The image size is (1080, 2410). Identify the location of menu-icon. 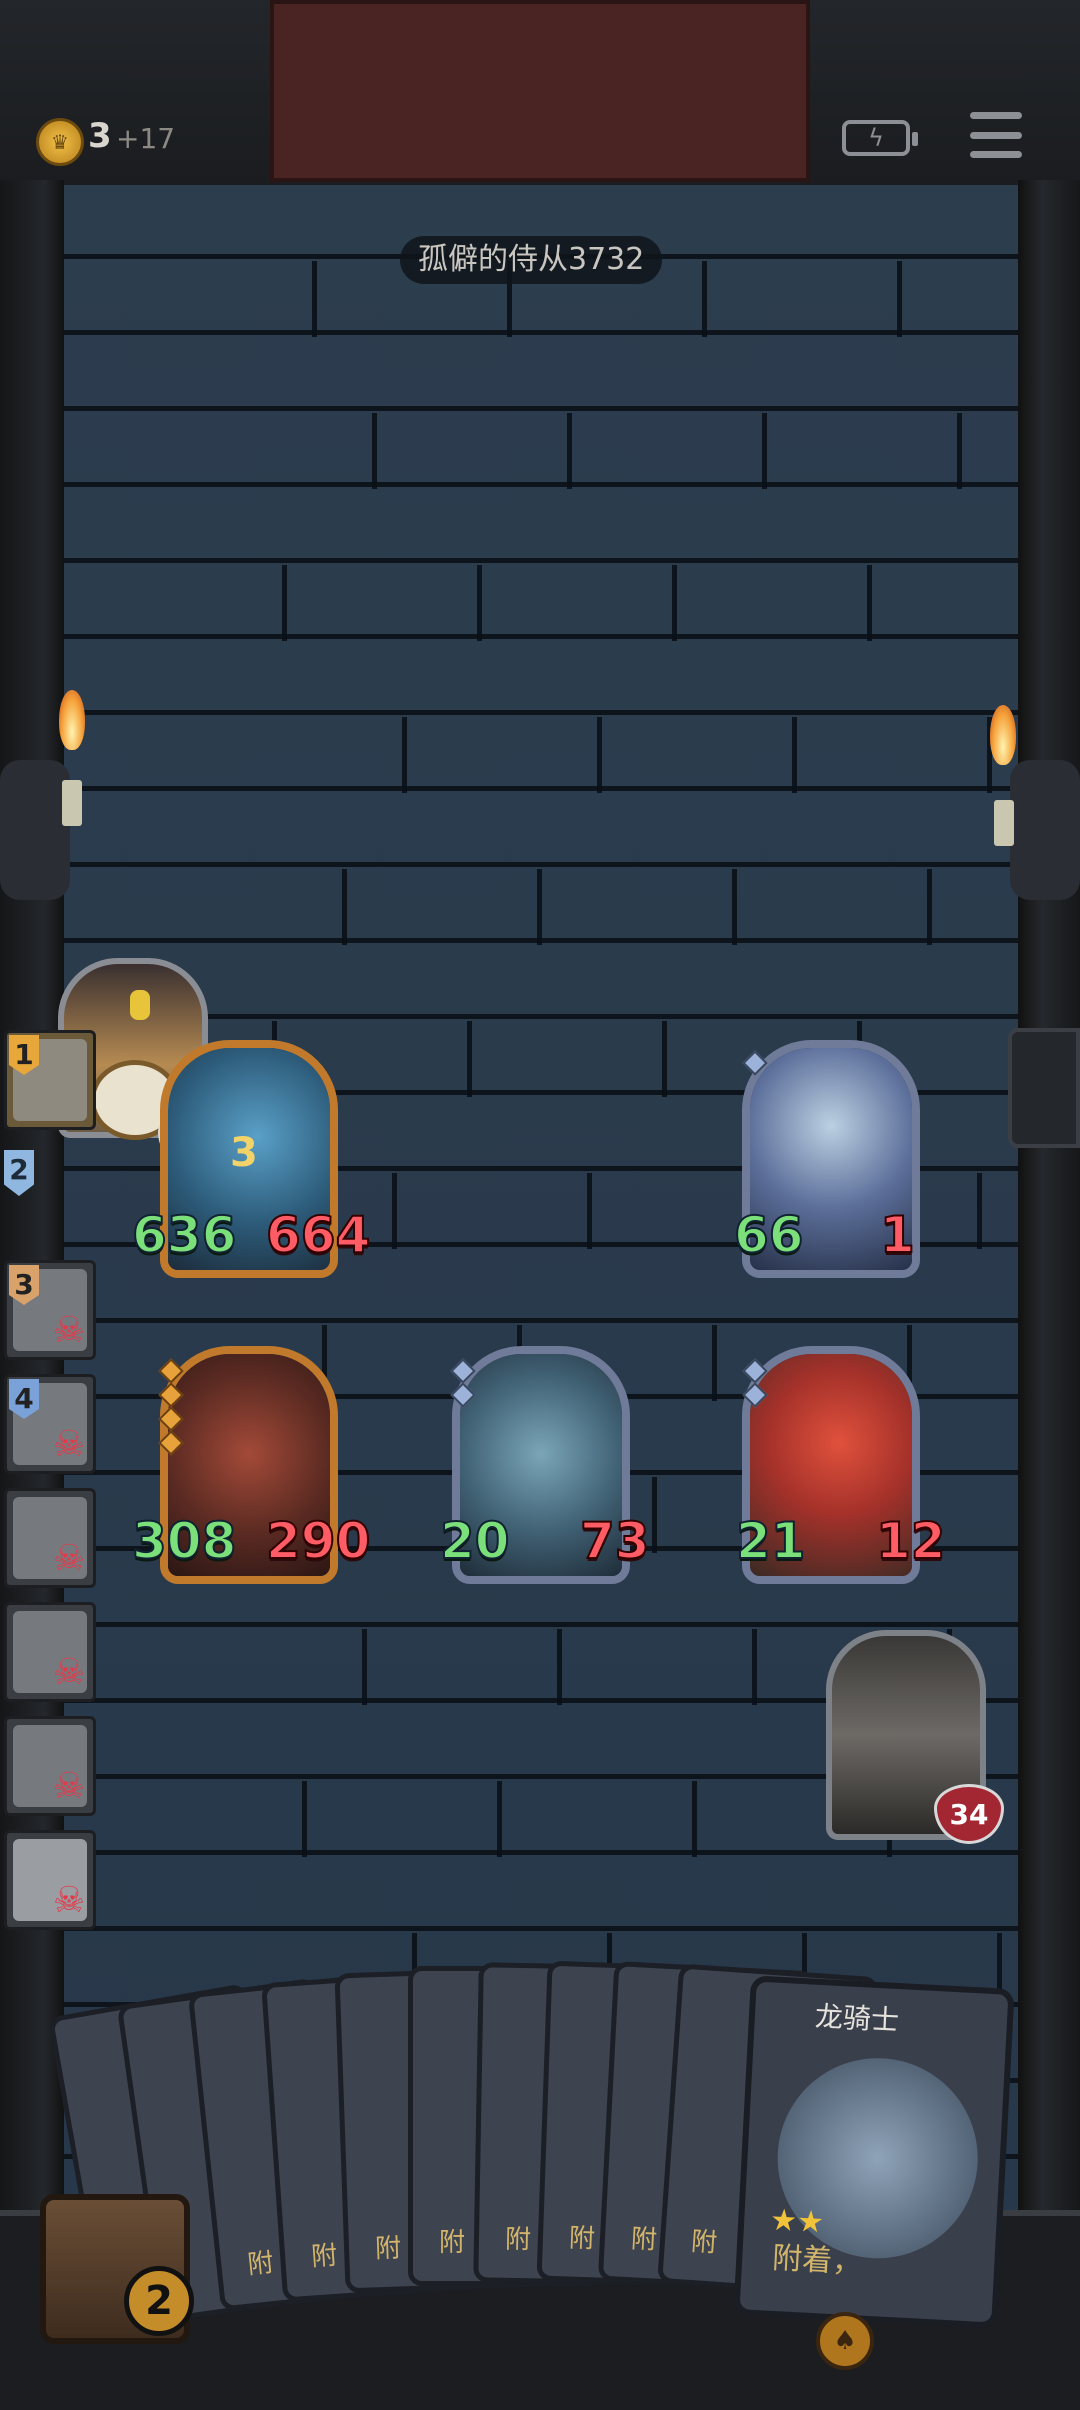
(996, 135).